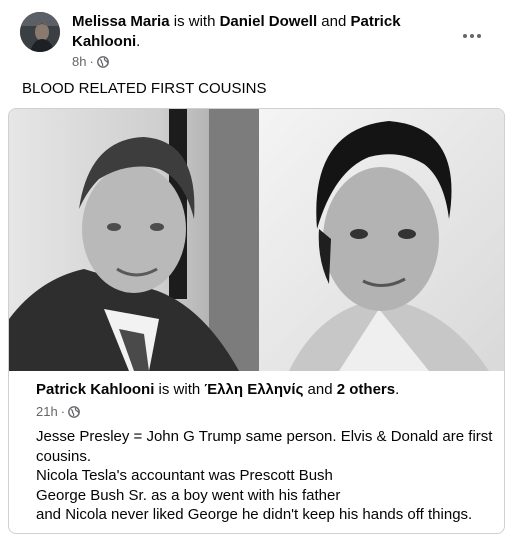 This screenshot has width=508, height=539. I want to click on author-avatar, so click(40, 32).